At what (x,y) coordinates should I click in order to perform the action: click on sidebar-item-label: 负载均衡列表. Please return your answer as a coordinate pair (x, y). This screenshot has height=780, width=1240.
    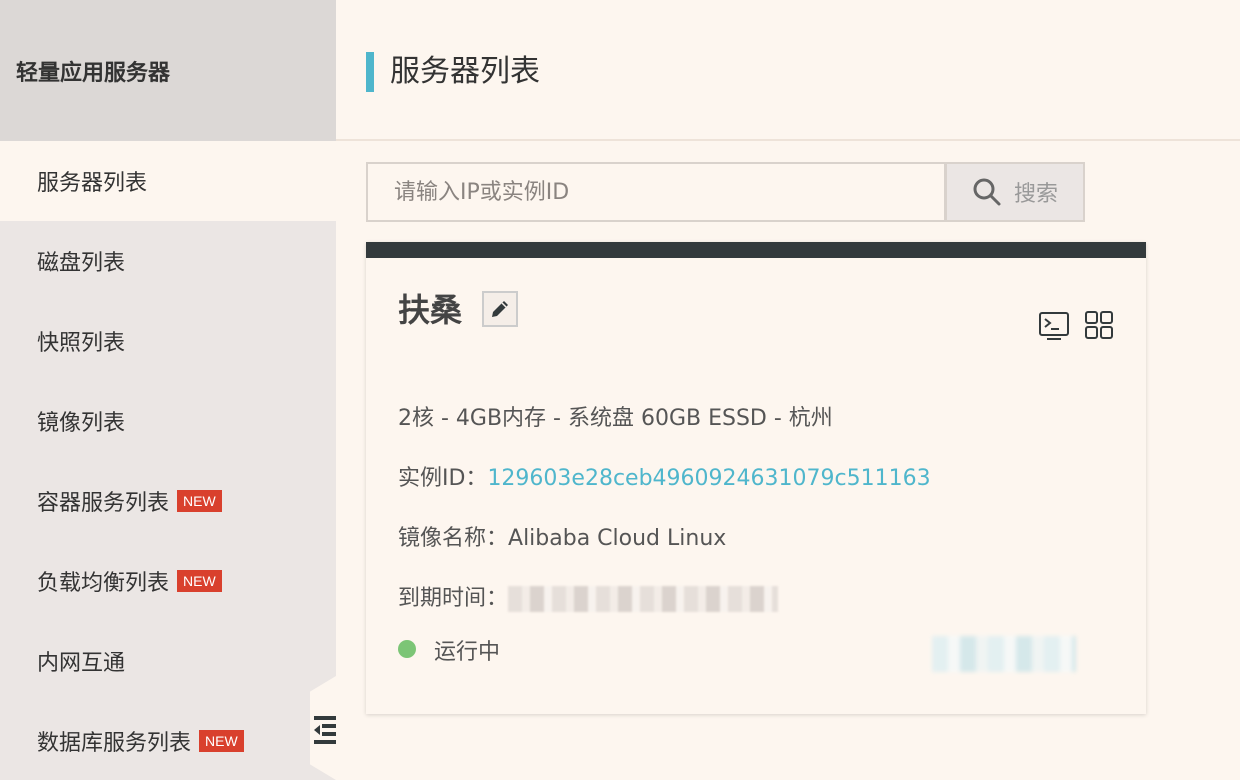
    Looking at the image, I should click on (103, 583).